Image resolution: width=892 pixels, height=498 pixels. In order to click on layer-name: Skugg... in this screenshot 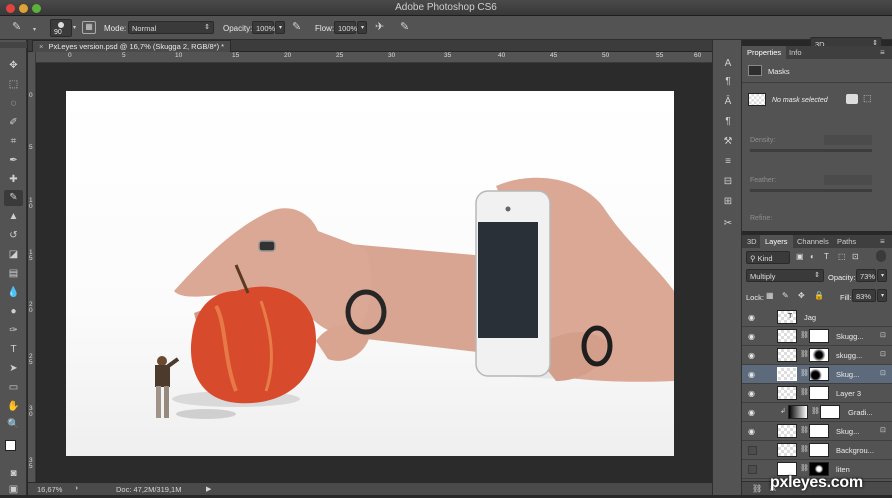, I will do `click(850, 336)`.